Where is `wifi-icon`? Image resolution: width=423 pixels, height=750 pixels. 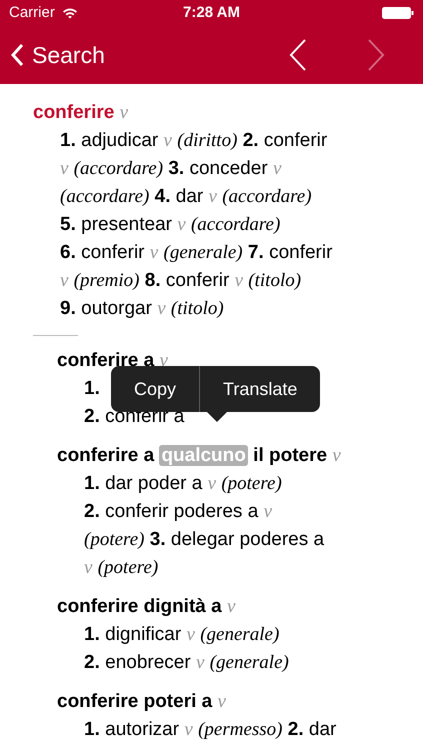
wifi-icon is located at coordinates (70, 13).